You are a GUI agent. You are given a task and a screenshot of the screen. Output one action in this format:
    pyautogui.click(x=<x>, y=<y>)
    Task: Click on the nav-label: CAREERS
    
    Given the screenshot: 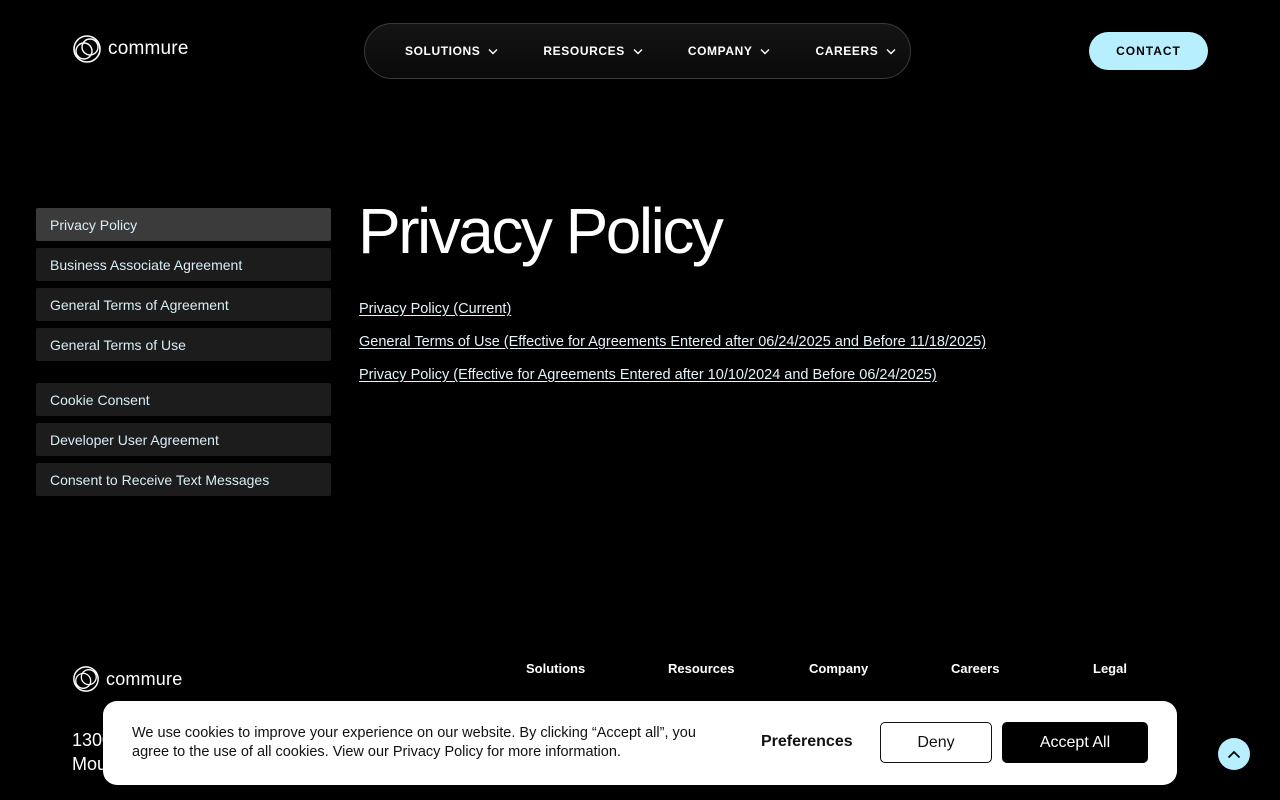 What is the action you would take?
    pyautogui.click(x=847, y=51)
    